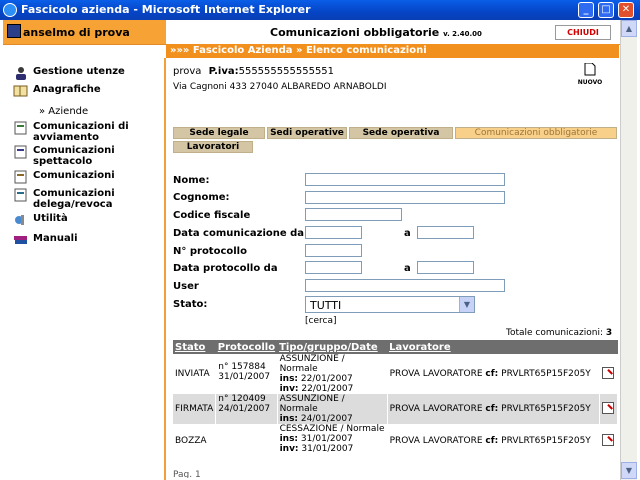 This screenshot has width=640, height=480. What do you see at coordinates (195, 441) in the screenshot?
I see `cell-stato: BOZZA` at bounding box center [195, 441].